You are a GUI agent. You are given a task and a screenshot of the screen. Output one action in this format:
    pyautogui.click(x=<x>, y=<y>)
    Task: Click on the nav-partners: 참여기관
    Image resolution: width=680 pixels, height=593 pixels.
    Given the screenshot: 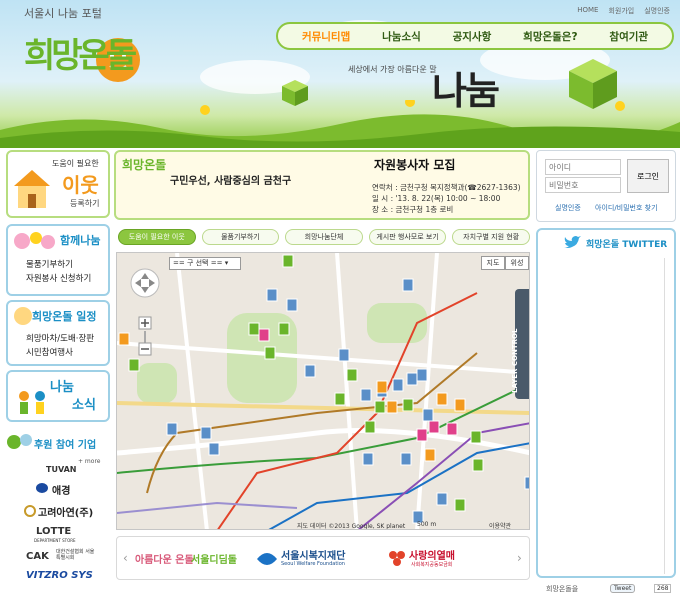 What is the action you would take?
    pyautogui.click(x=628, y=36)
    